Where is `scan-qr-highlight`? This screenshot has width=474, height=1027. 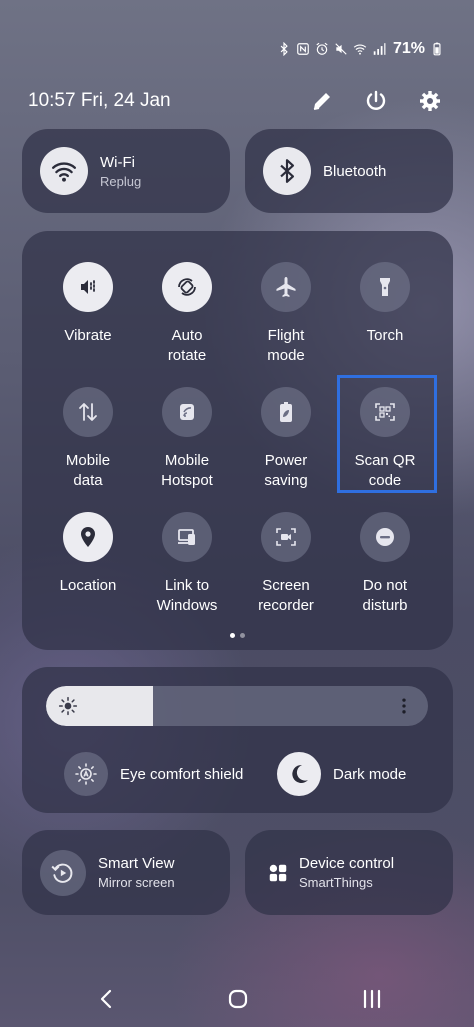
scan-qr-highlight is located at coordinates (387, 434).